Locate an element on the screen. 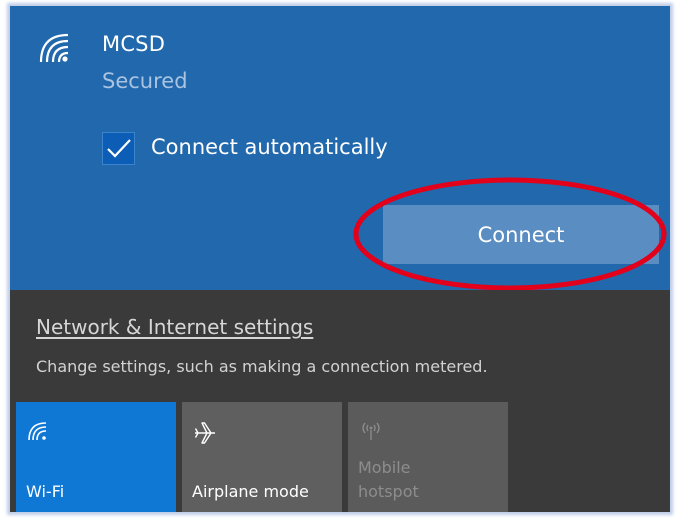 The height and width of the screenshot is (522, 681). airplane-icon is located at coordinates (205, 435).